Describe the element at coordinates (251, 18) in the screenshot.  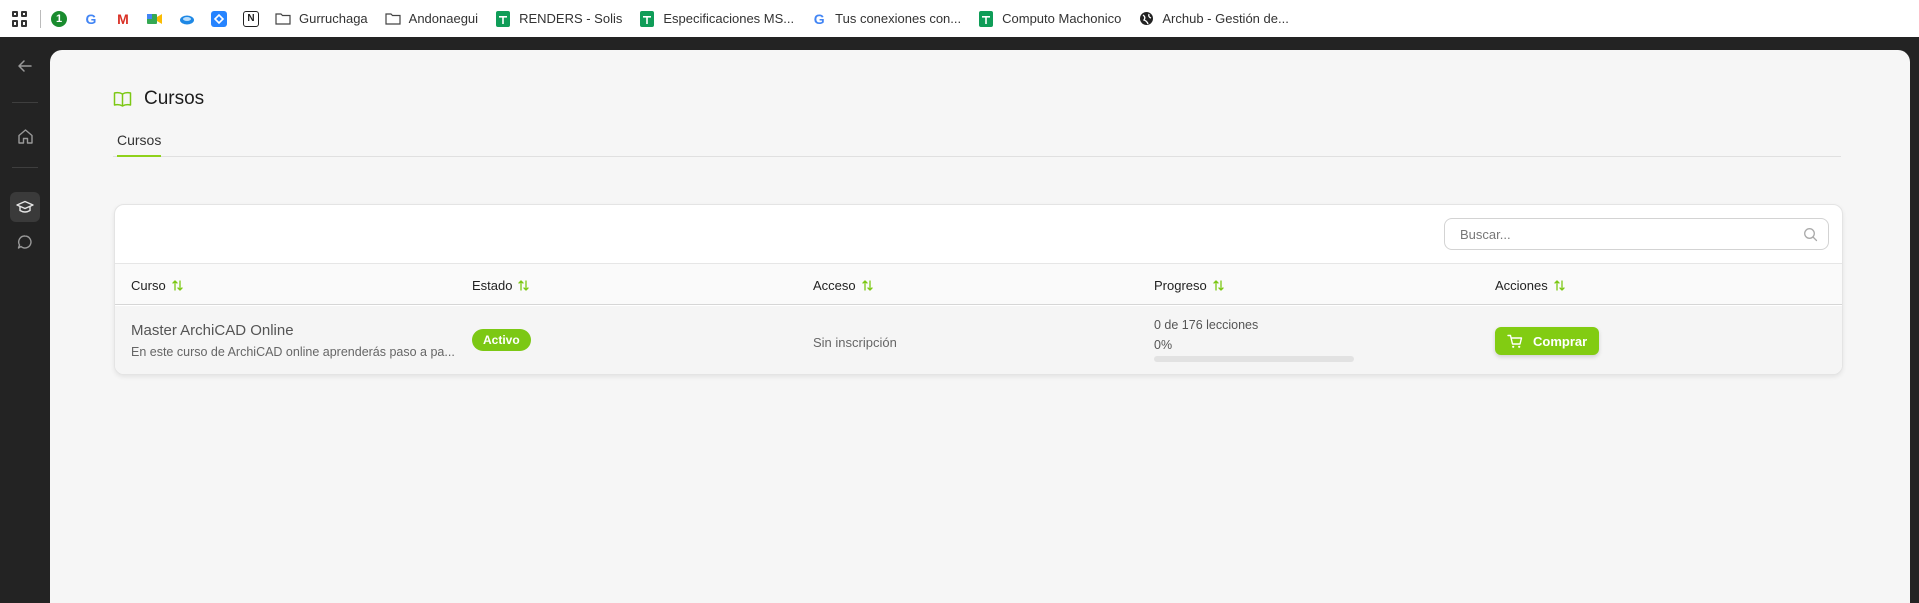
I see `notion-icon: N` at that location.